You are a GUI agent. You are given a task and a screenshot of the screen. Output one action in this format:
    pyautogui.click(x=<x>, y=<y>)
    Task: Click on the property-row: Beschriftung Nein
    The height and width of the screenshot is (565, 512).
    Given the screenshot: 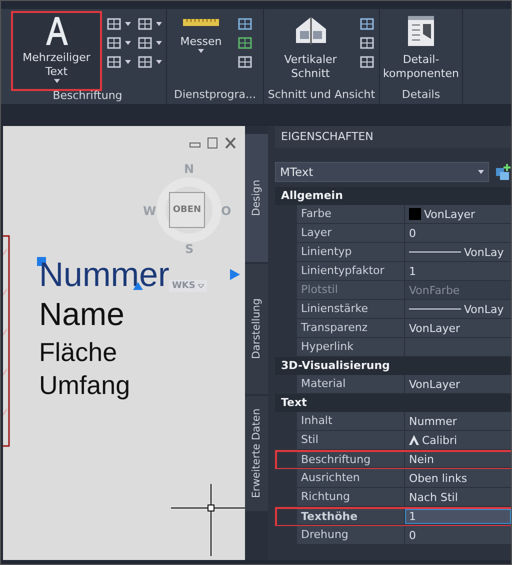 What is the action you would take?
    pyautogui.click(x=393, y=459)
    